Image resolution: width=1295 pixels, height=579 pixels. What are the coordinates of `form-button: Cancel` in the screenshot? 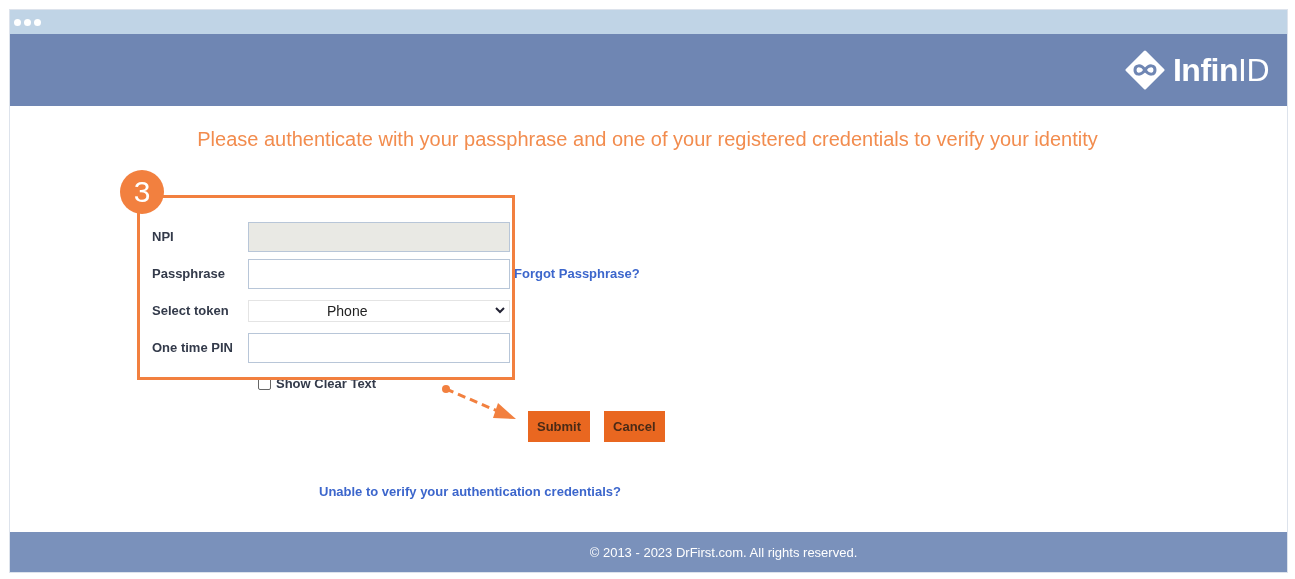 It's located at (634, 426).